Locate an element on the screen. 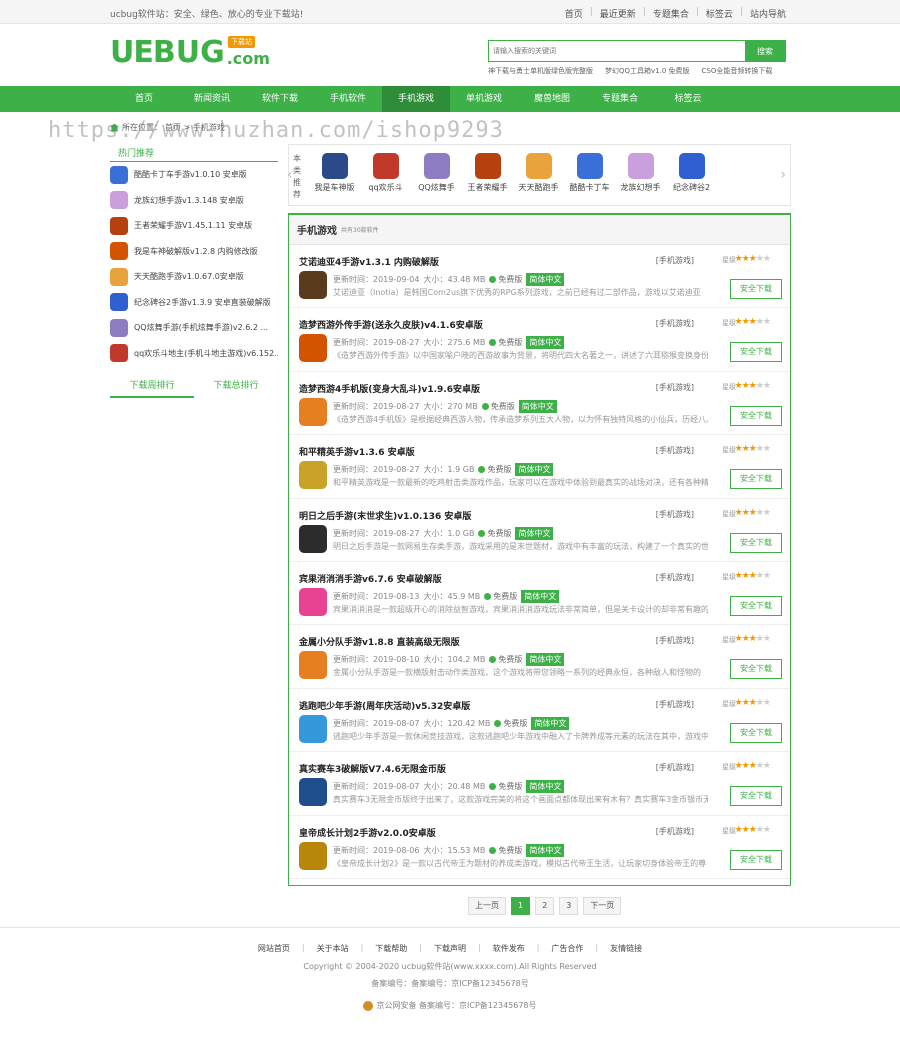 The image size is (900, 1045). nav-topics: 专题集合 is located at coordinates (620, 99).